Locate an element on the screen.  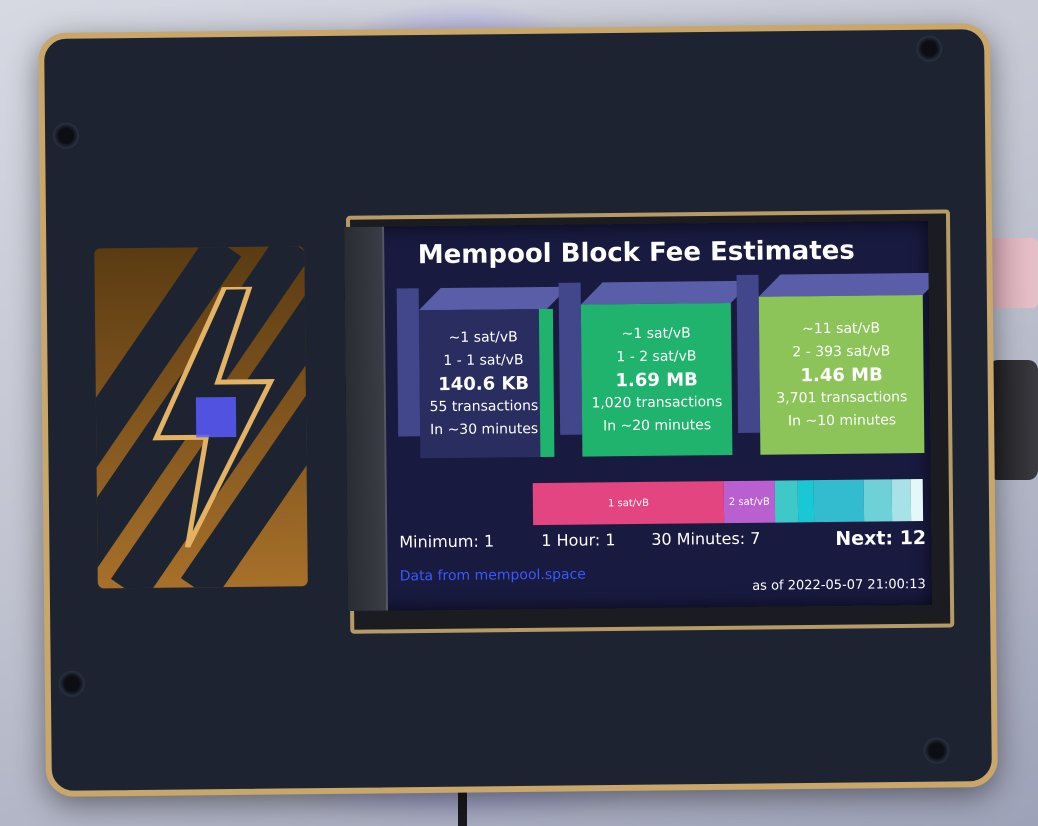
tx-count: 55 transactions is located at coordinates (484, 406).